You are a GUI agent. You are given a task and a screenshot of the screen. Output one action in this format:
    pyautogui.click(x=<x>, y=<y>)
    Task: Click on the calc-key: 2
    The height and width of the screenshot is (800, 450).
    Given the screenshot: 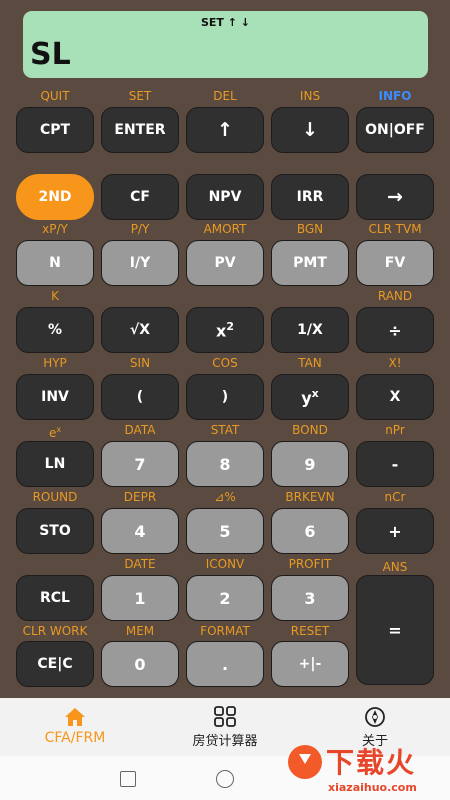 What is the action you would take?
    pyautogui.click(x=225, y=598)
    